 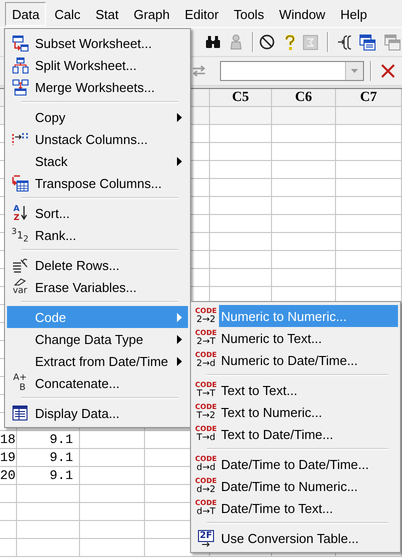 What do you see at coordinates (369, 98) in the screenshot?
I see `column-header: C7` at bounding box center [369, 98].